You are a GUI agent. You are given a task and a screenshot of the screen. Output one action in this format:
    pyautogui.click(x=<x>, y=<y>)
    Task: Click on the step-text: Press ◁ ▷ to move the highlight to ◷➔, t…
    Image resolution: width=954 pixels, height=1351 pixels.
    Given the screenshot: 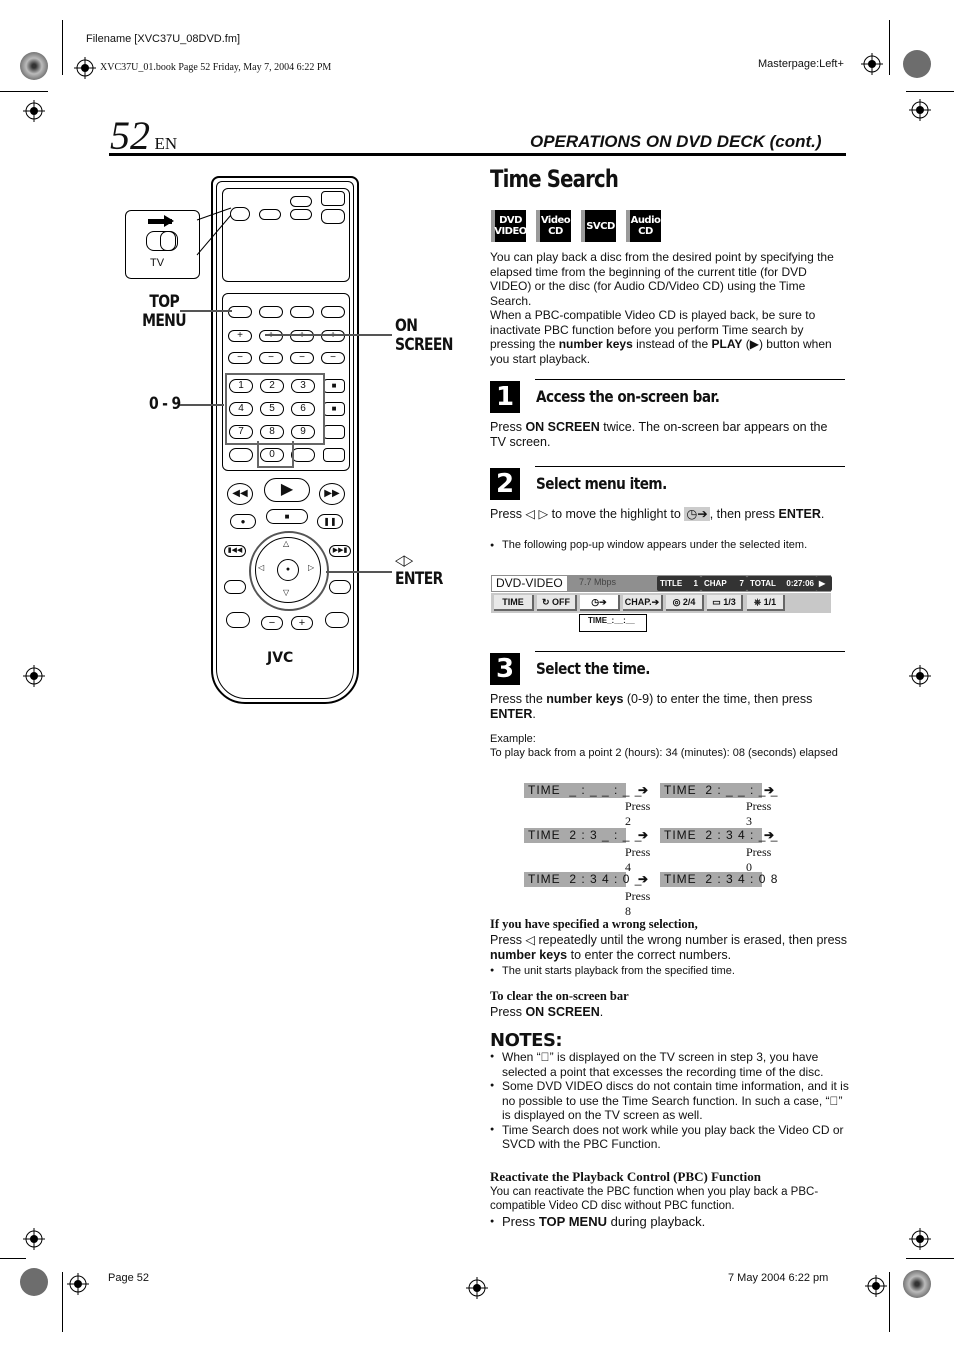 What is the action you would take?
    pyautogui.click(x=657, y=514)
    